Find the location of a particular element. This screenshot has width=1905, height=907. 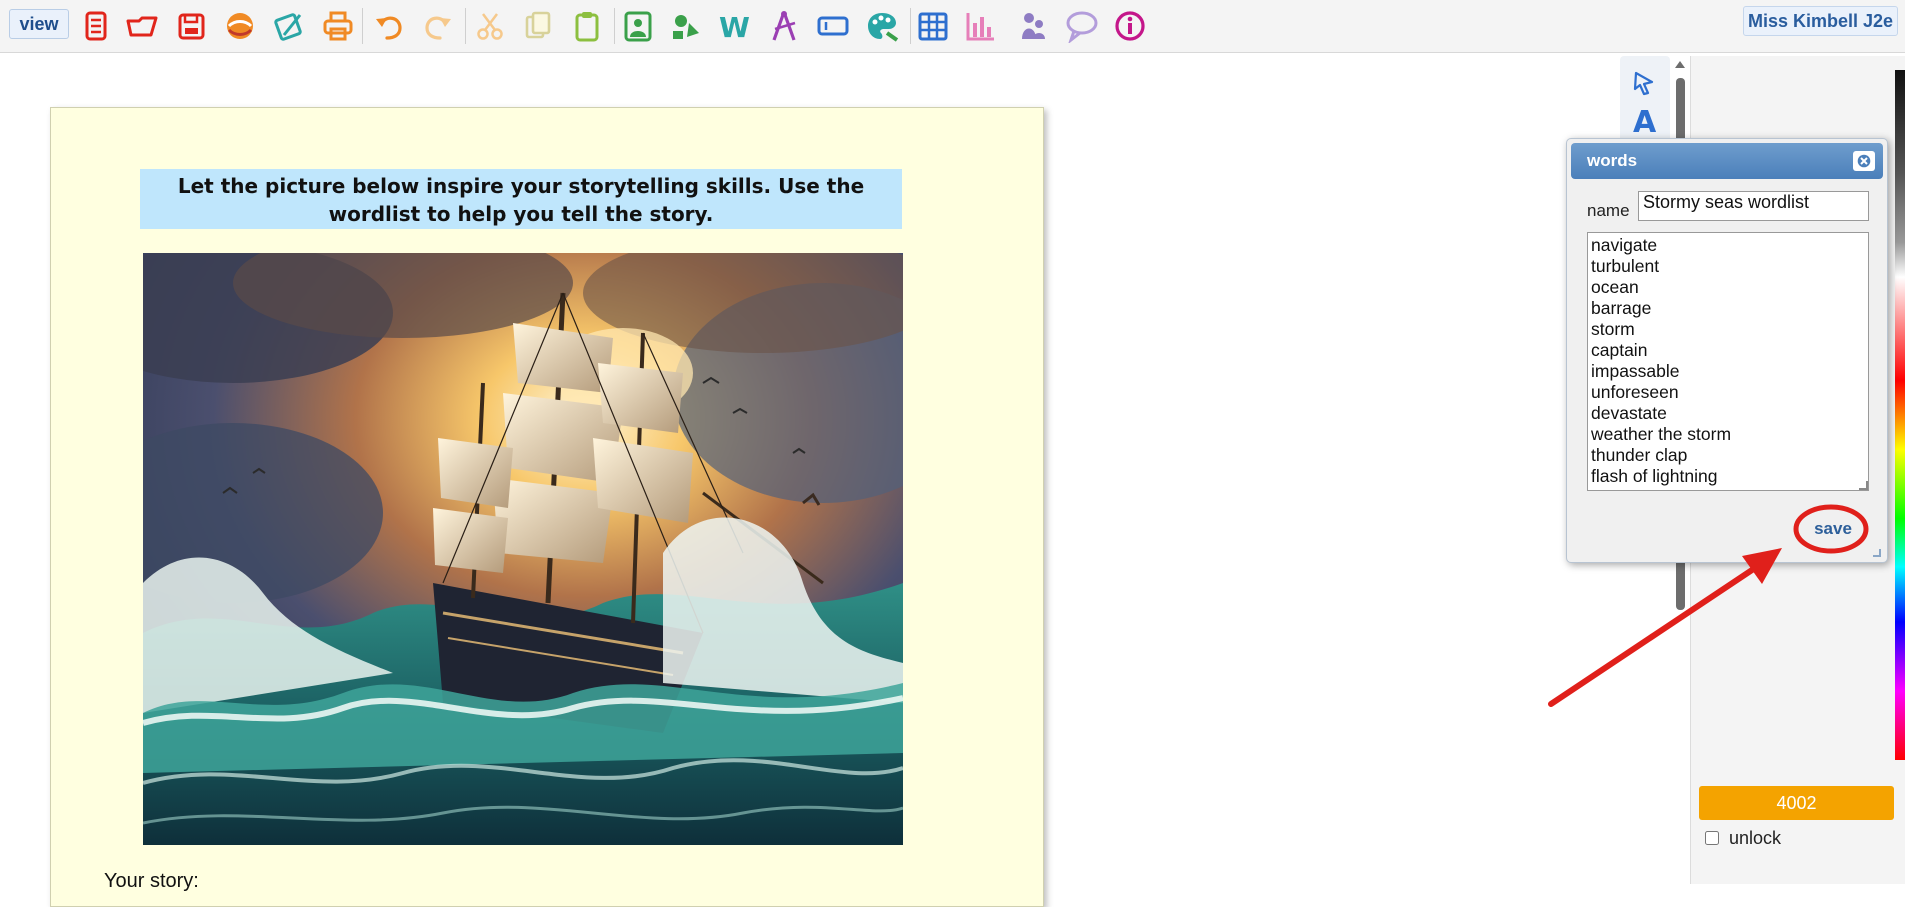

word-item: turbulent is located at coordinates (1625, 266).